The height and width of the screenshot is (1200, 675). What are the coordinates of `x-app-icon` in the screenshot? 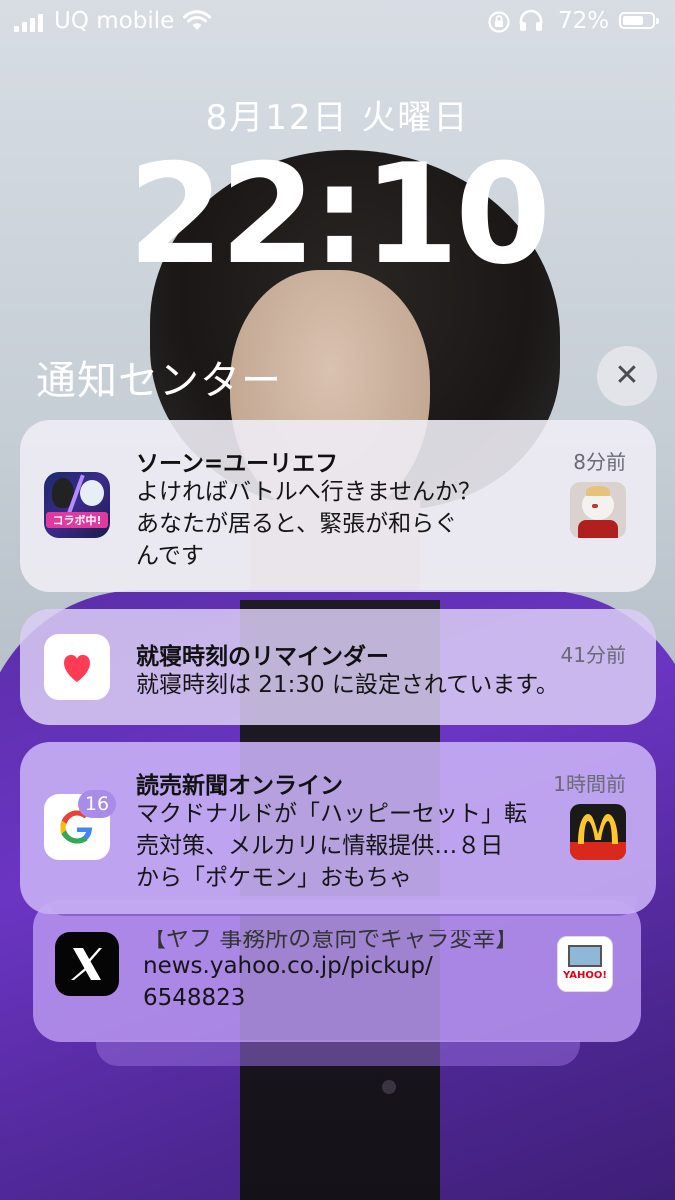 It's located at (87, 964).